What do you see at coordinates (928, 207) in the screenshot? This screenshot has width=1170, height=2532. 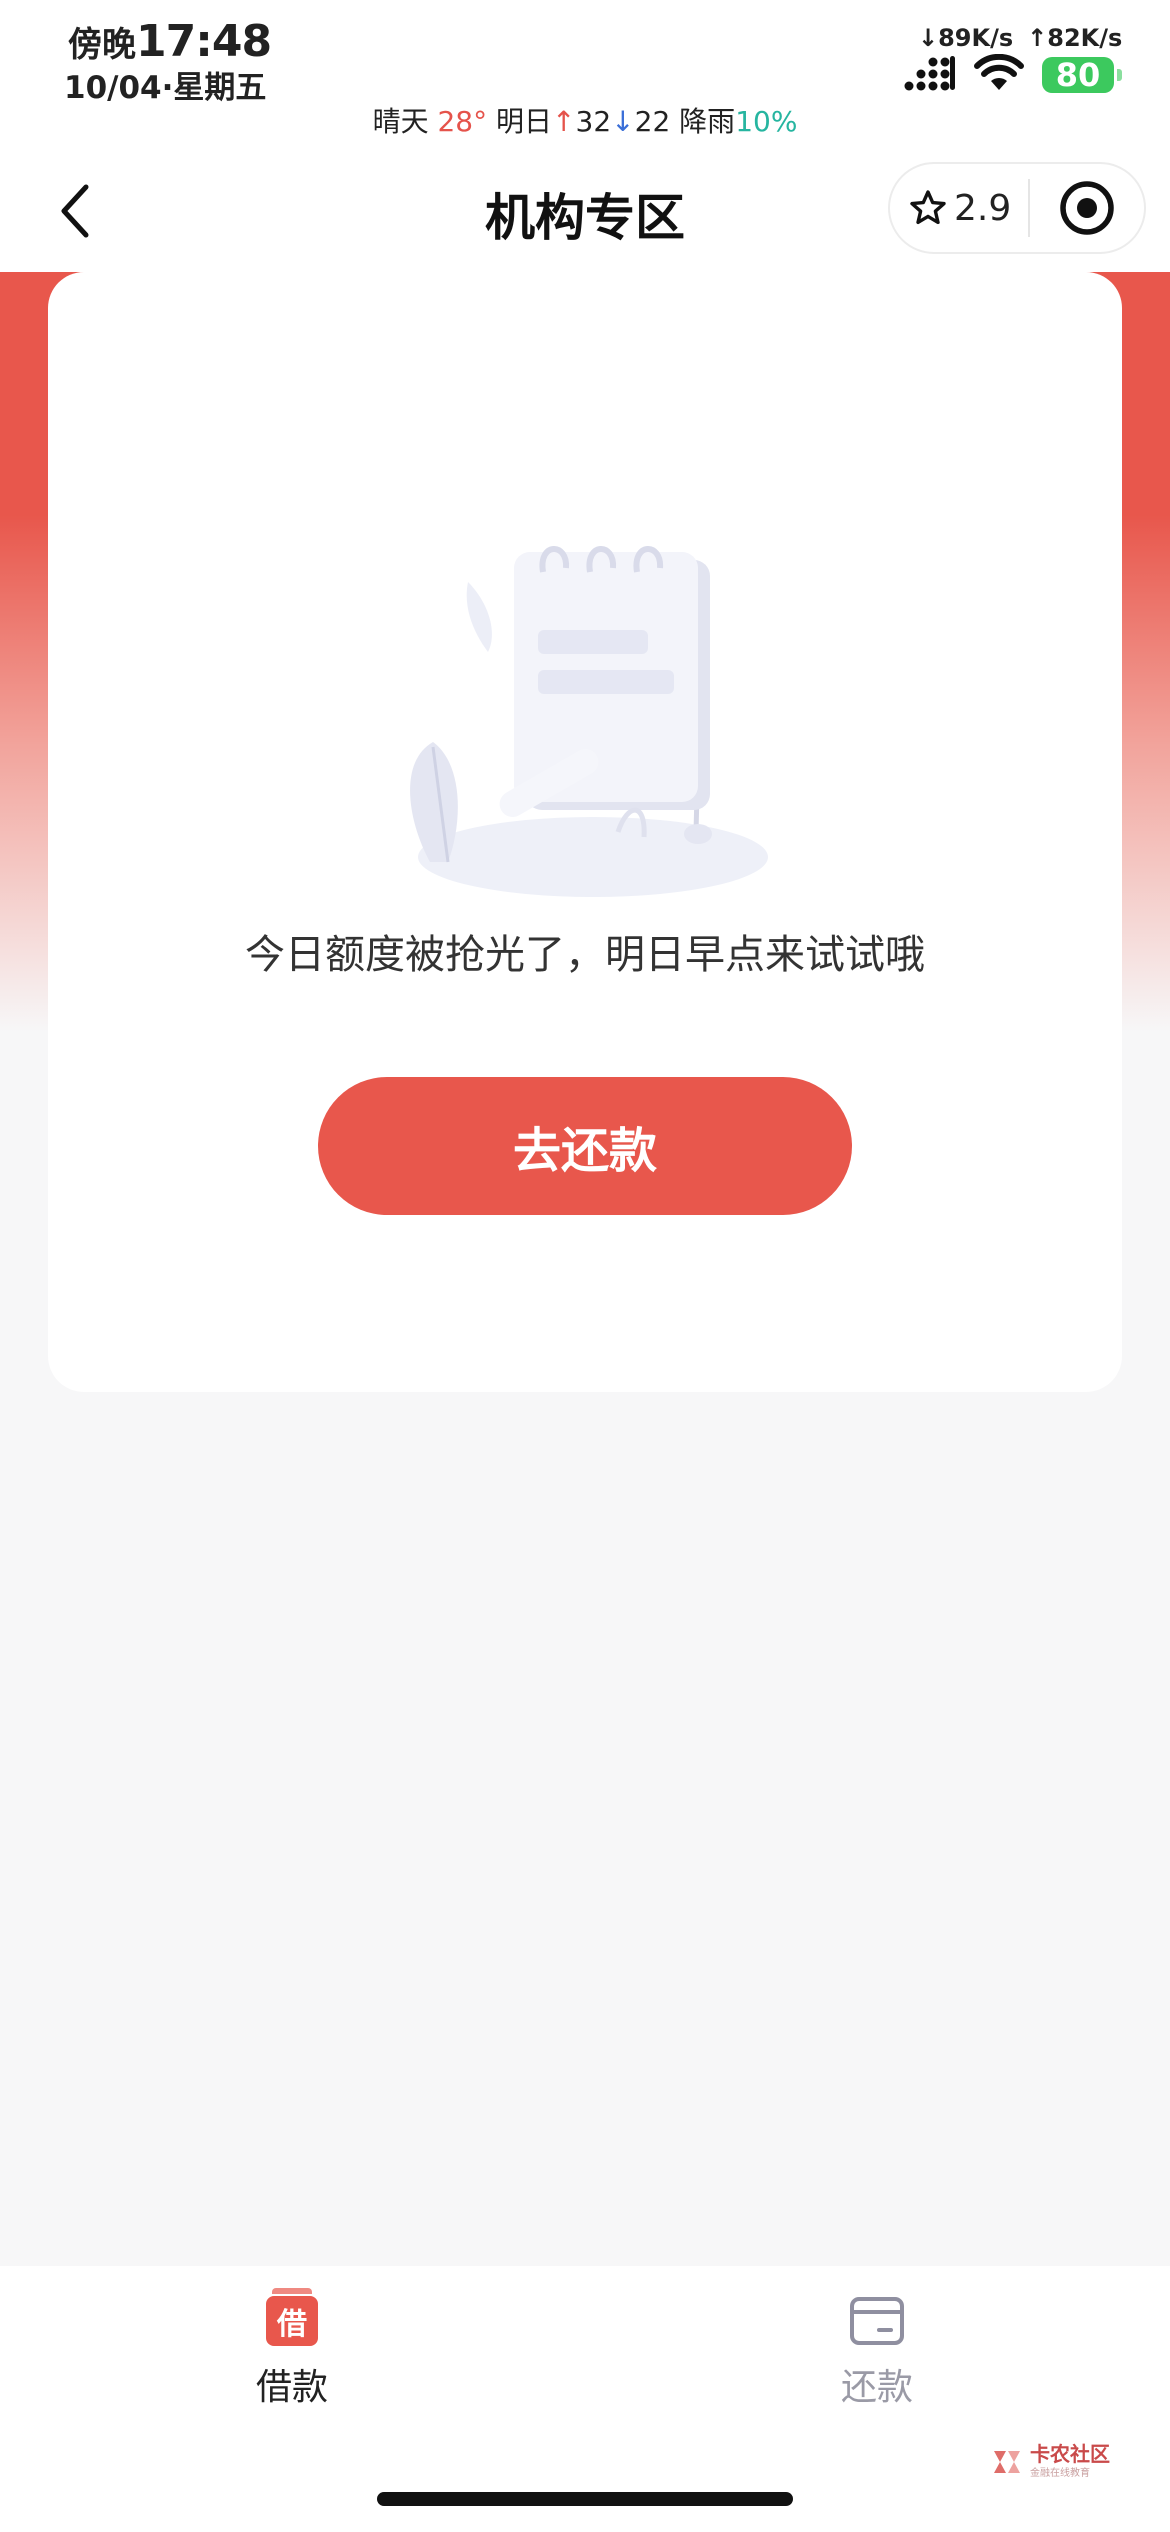 I see `star-icon` at bounding box center [928, 207].